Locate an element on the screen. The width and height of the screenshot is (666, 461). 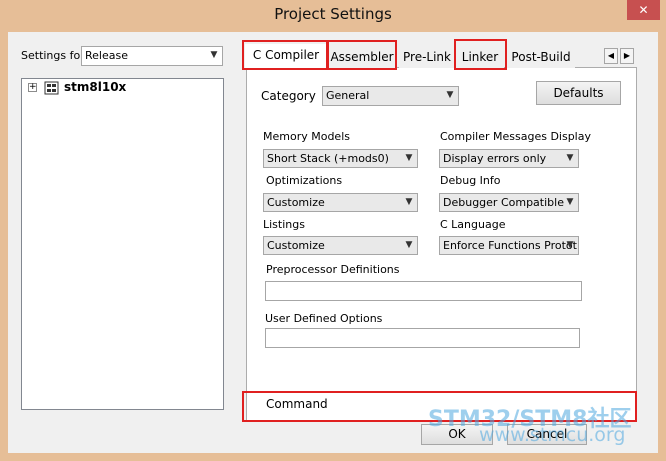
settings-for-value: Release is located at coordinates (106, 55).